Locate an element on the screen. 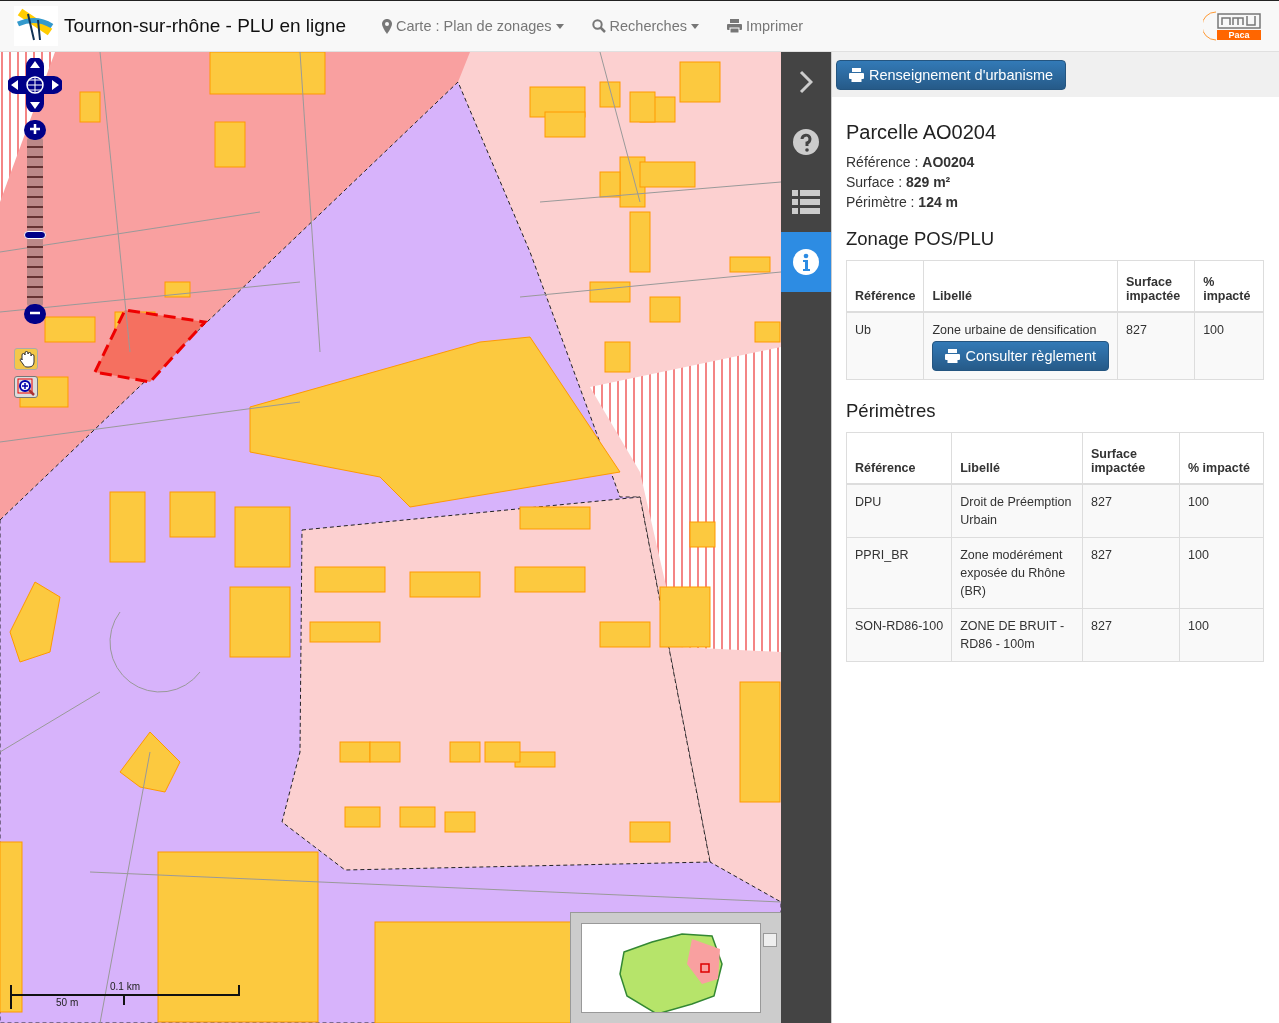 The height and width of the screenshot is (1023, 1279). side-tab is located at coordinates (806, 262).